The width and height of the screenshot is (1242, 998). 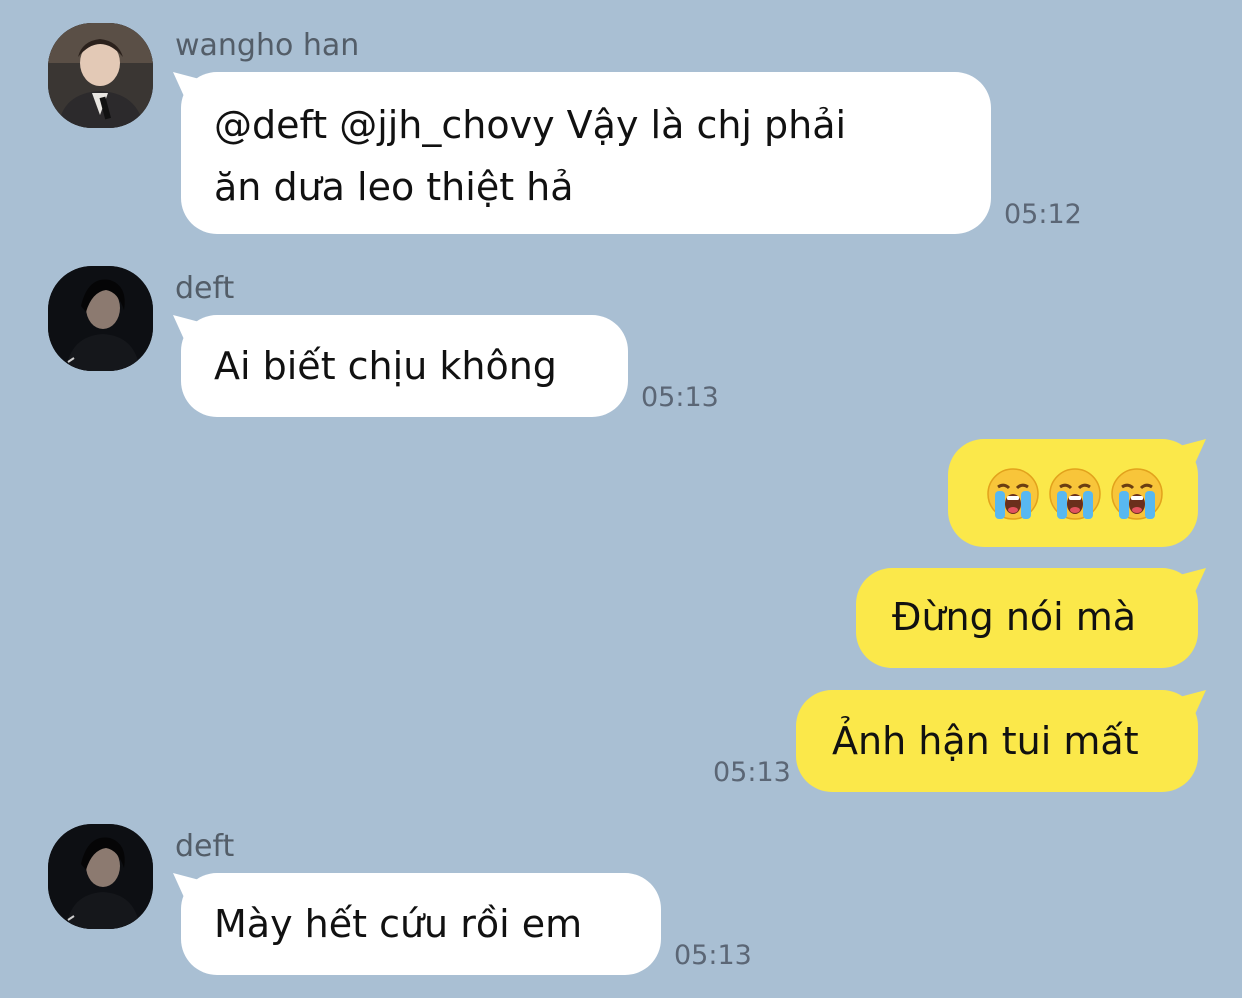 I want to click on message-bubble, so click(x=1073, y=493).